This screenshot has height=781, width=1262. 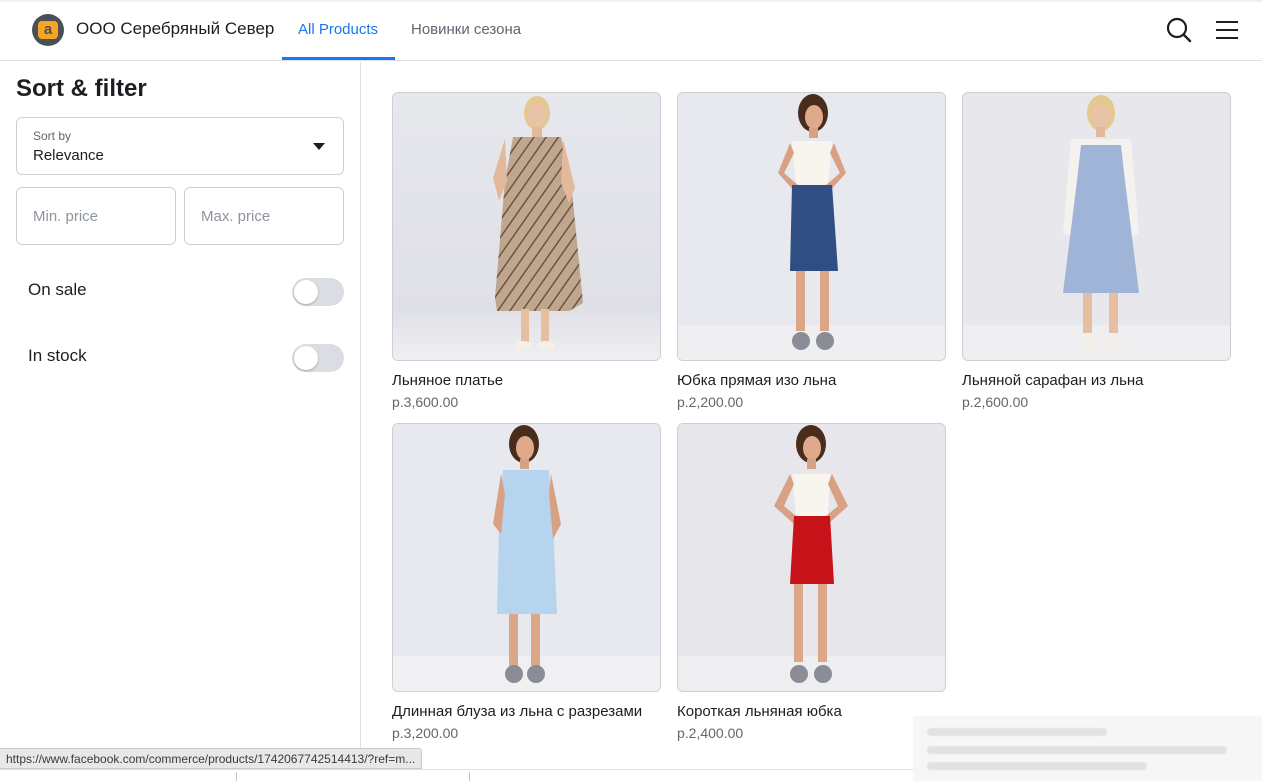 What do you see at coordinates (995, 402) in the screenshot?
I see `product-price: р.2,600.00` at bounding box center [995, 402].